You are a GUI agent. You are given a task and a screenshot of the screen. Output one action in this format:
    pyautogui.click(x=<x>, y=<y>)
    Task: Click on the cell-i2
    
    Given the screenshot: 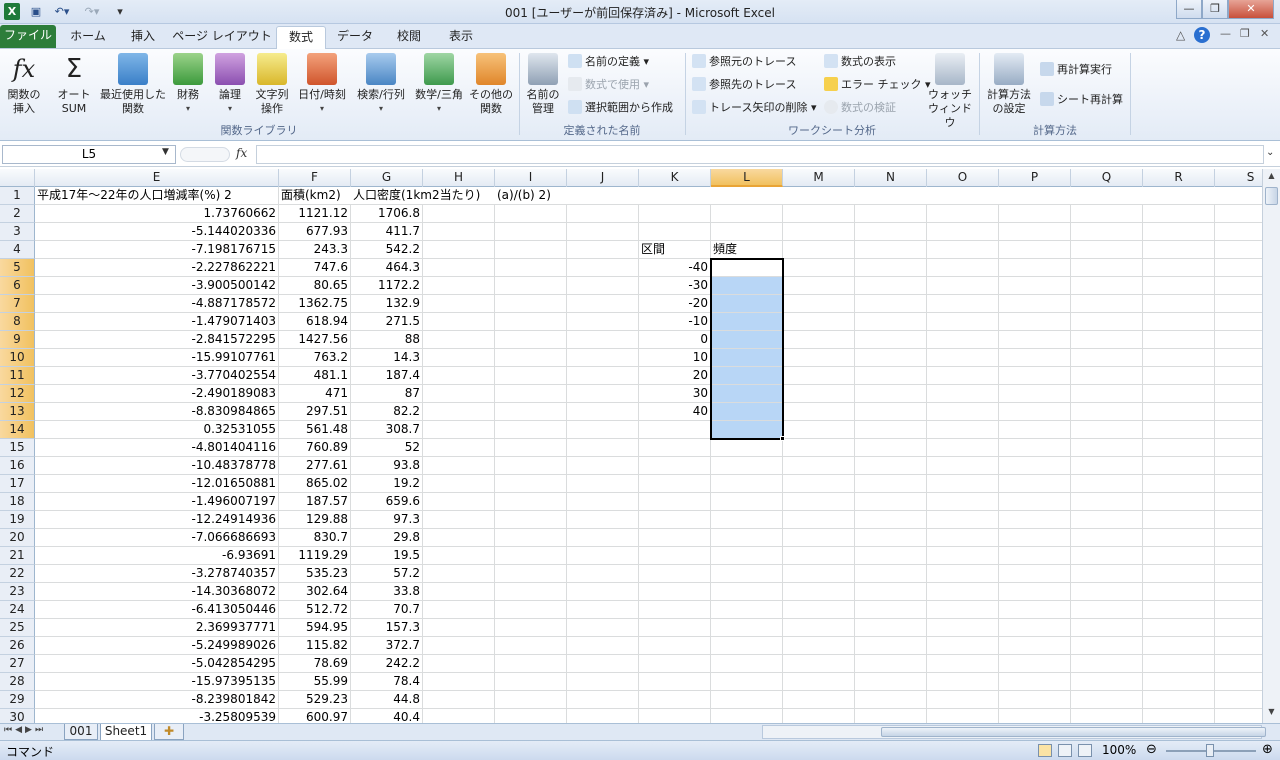 What is the action you would take?
    pyautogui.click(x=531, y=214)
    